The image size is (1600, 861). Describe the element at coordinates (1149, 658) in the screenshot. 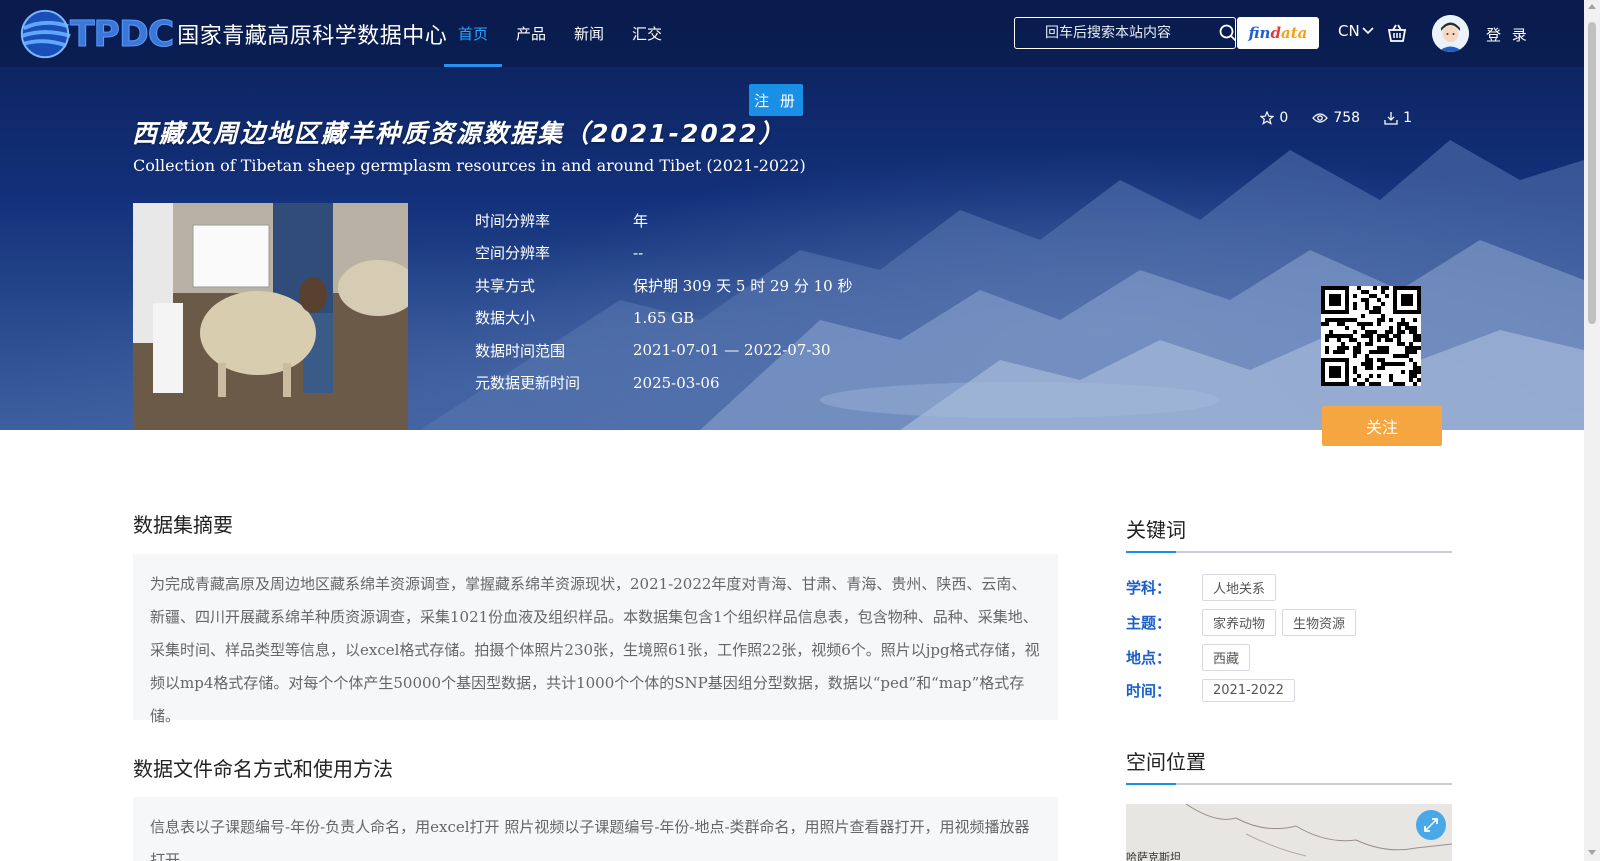

I see `keyword-label: 地点：` at that location.